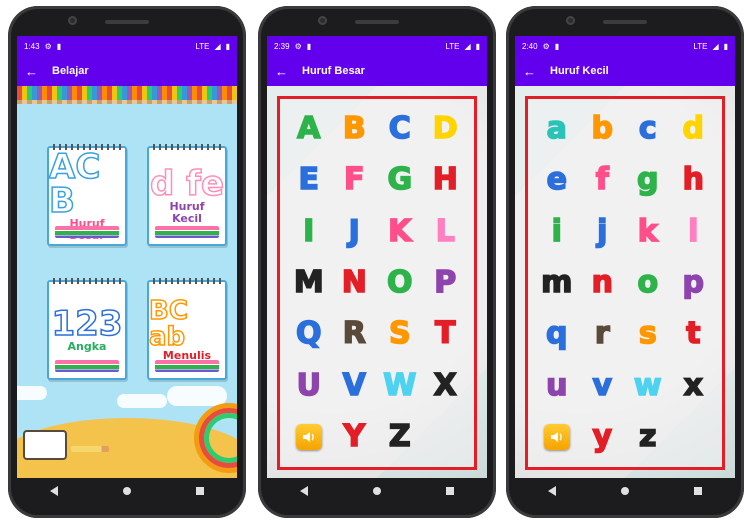 The height and width of the screenshot is (522, 745). What do you see at coordinates (87, 347) in the screenshot?
I see `card-label-line: Angka` at bounding box center [87, 347].